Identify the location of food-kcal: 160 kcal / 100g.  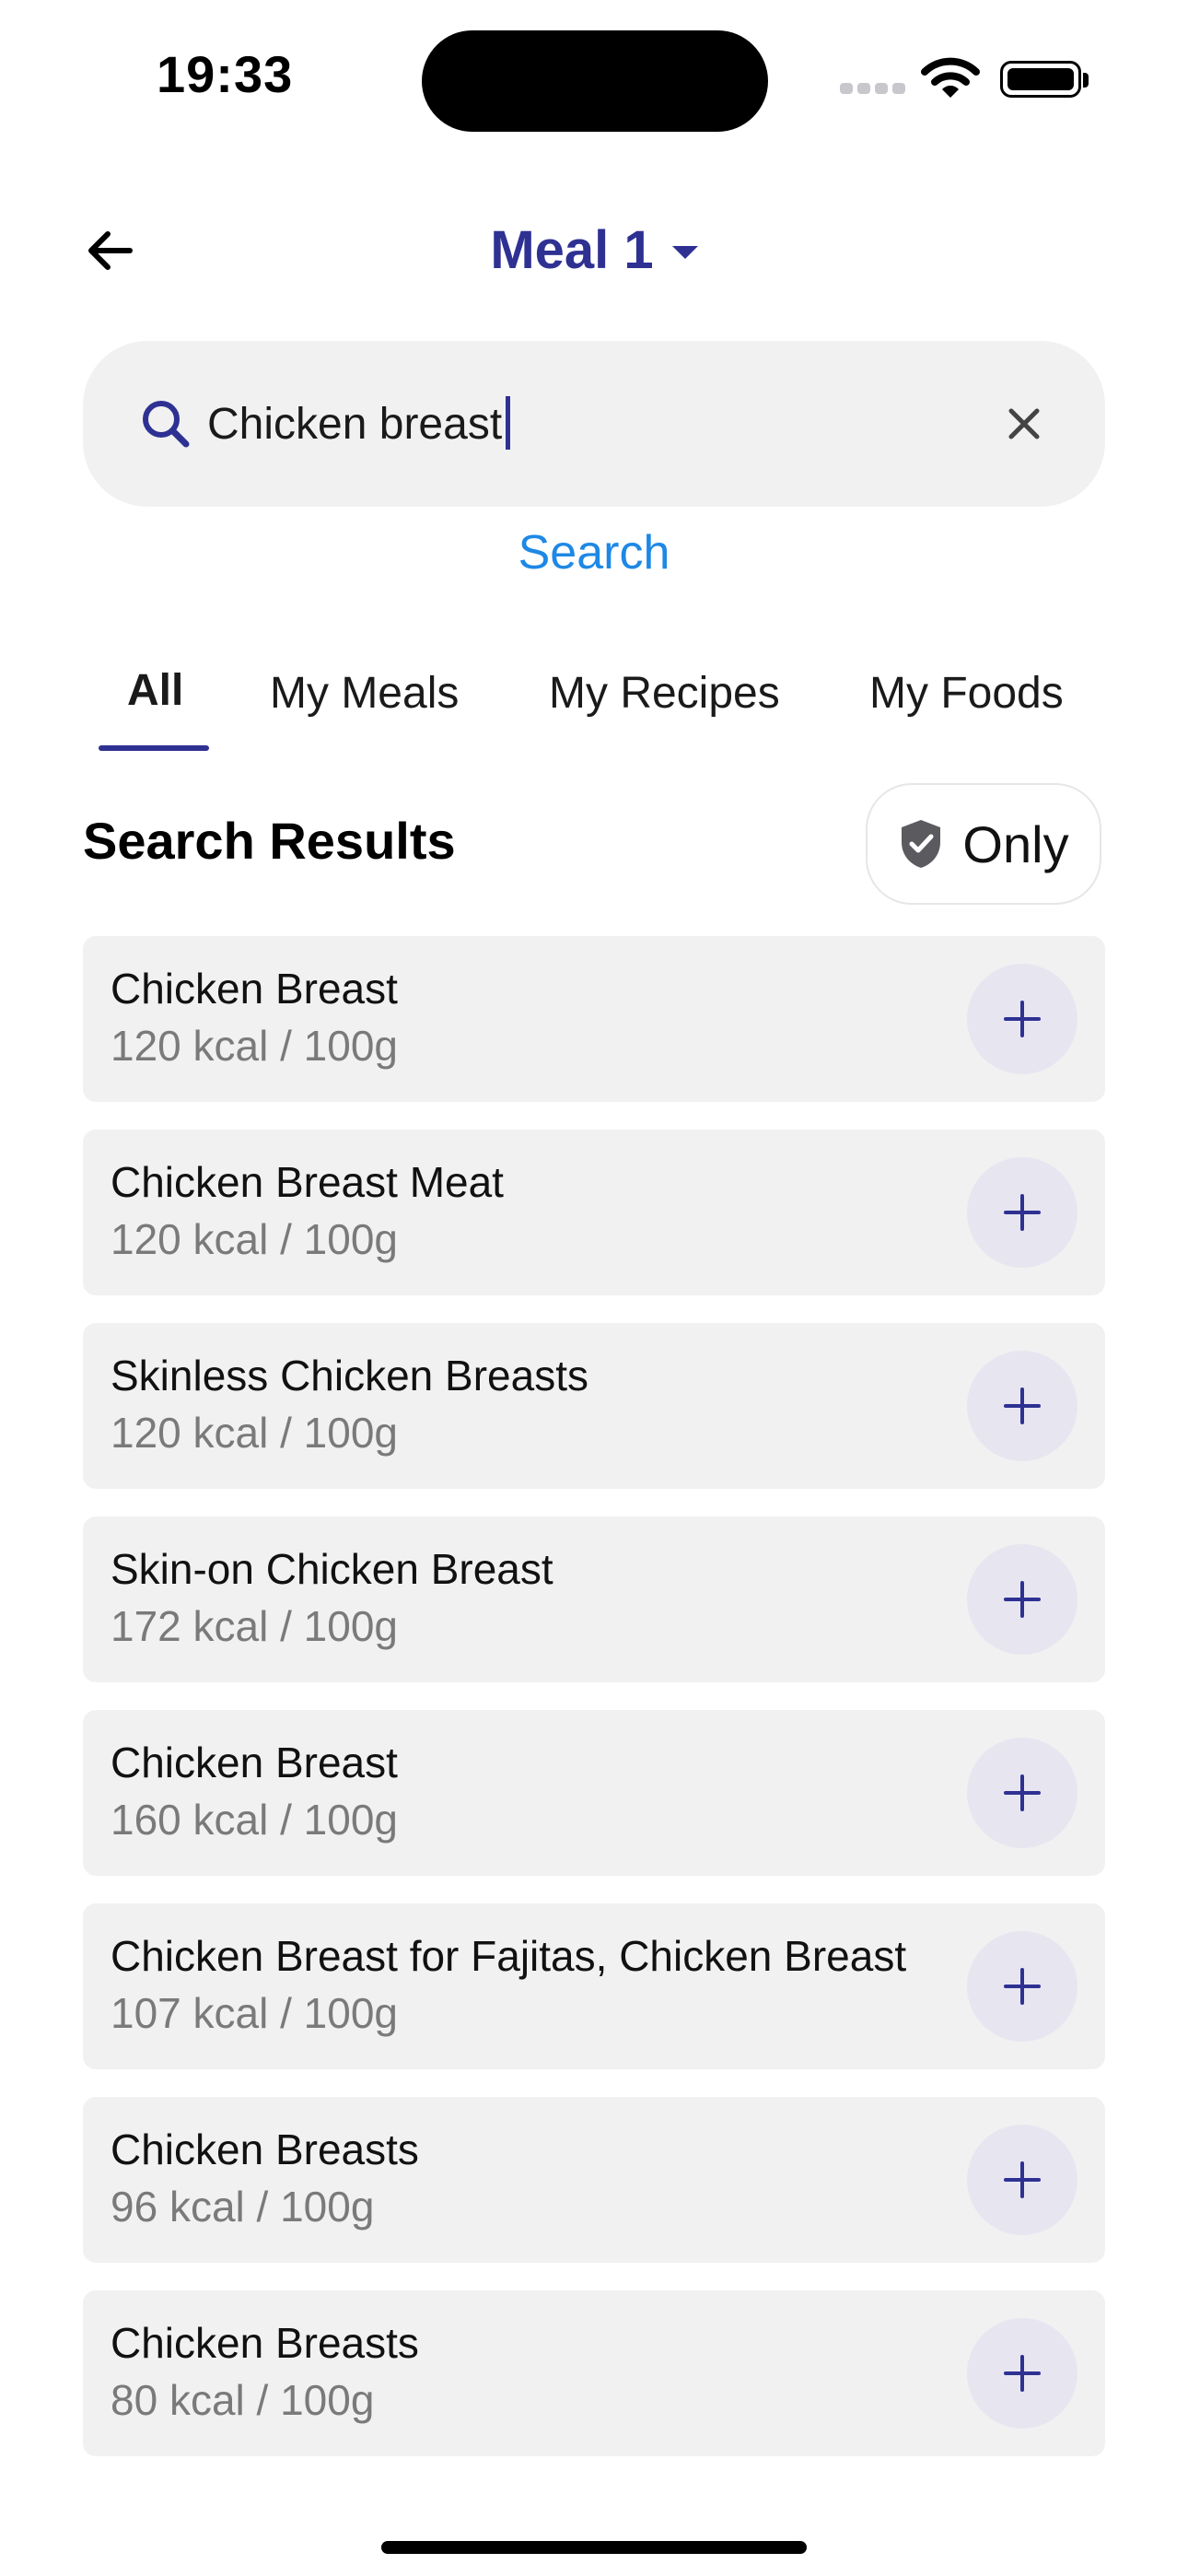
(255, 1820).